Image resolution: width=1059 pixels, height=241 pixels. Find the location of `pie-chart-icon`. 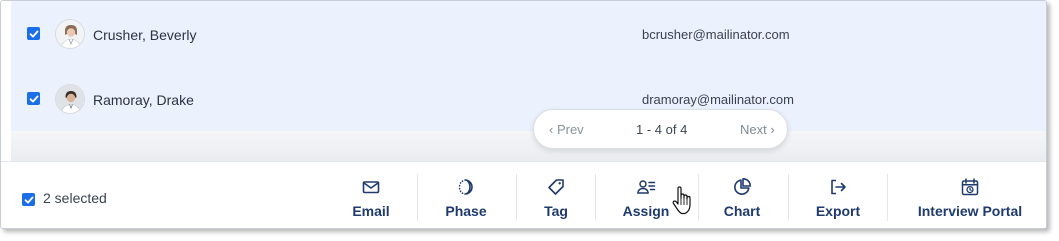

pie-chart-icon is located at coordinates (742, 187).